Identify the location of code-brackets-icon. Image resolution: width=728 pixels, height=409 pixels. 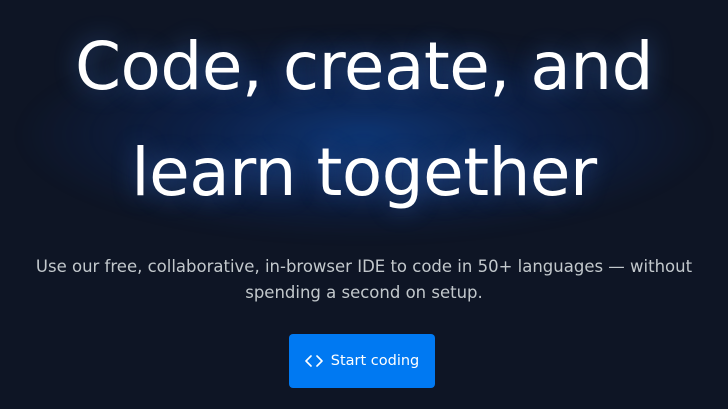
(313, 361).